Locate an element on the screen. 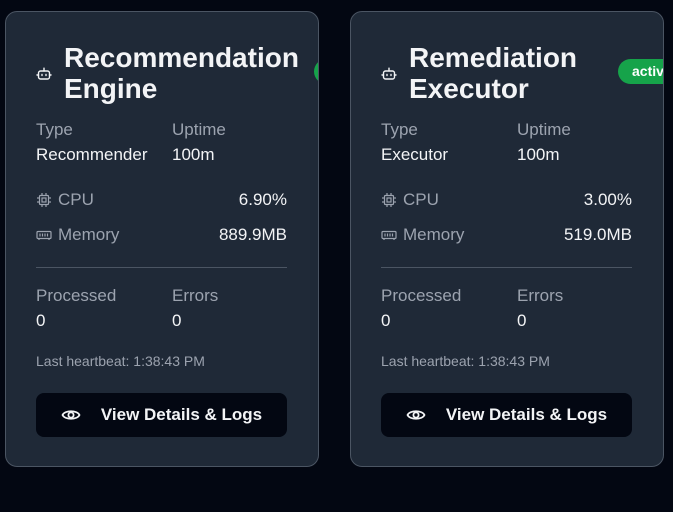 The image size is (673, 512). type-value: Recommender is located at coordinates (92, 154).